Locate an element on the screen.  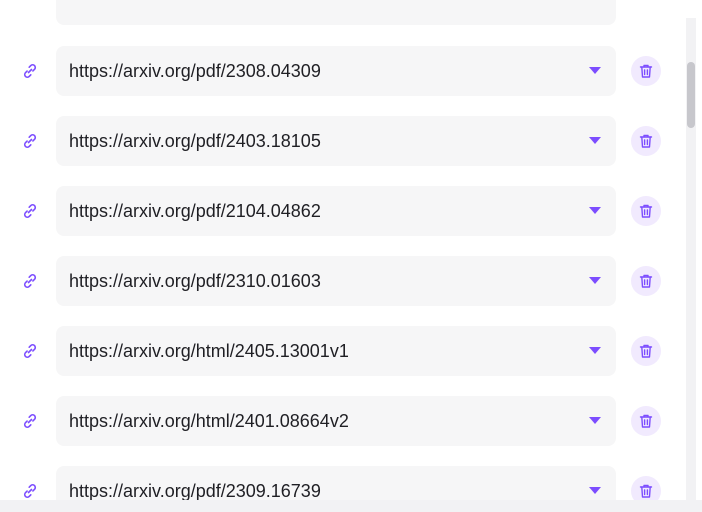
url-text: https://arxiv.org/pdf/2104.04862 is located at coordinates (195, 211).